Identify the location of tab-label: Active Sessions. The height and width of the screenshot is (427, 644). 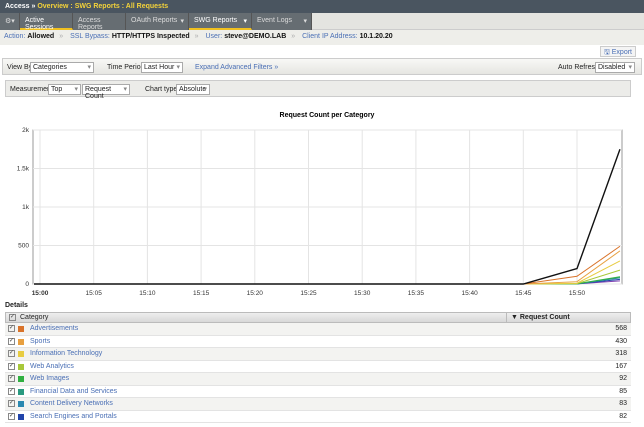
(39, 24).